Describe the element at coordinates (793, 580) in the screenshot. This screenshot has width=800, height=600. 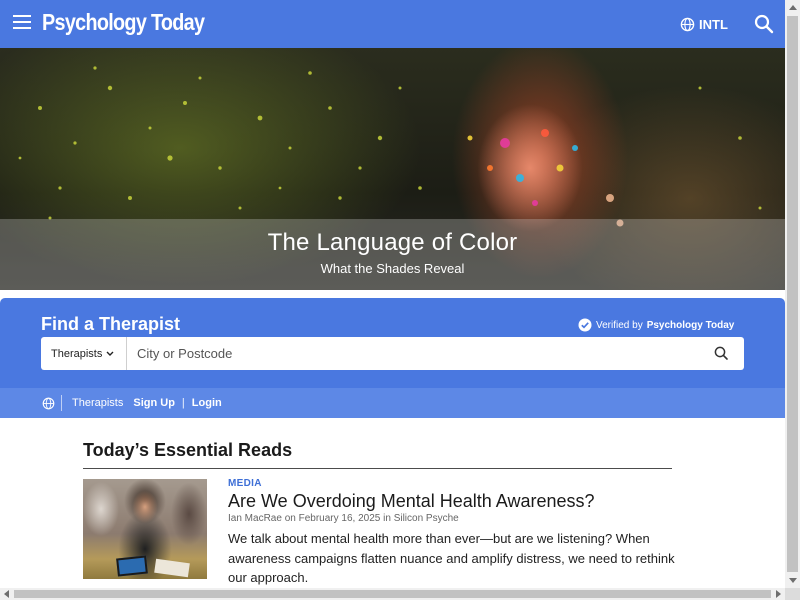
I see `scroll-down-arrow-icon` at that location.